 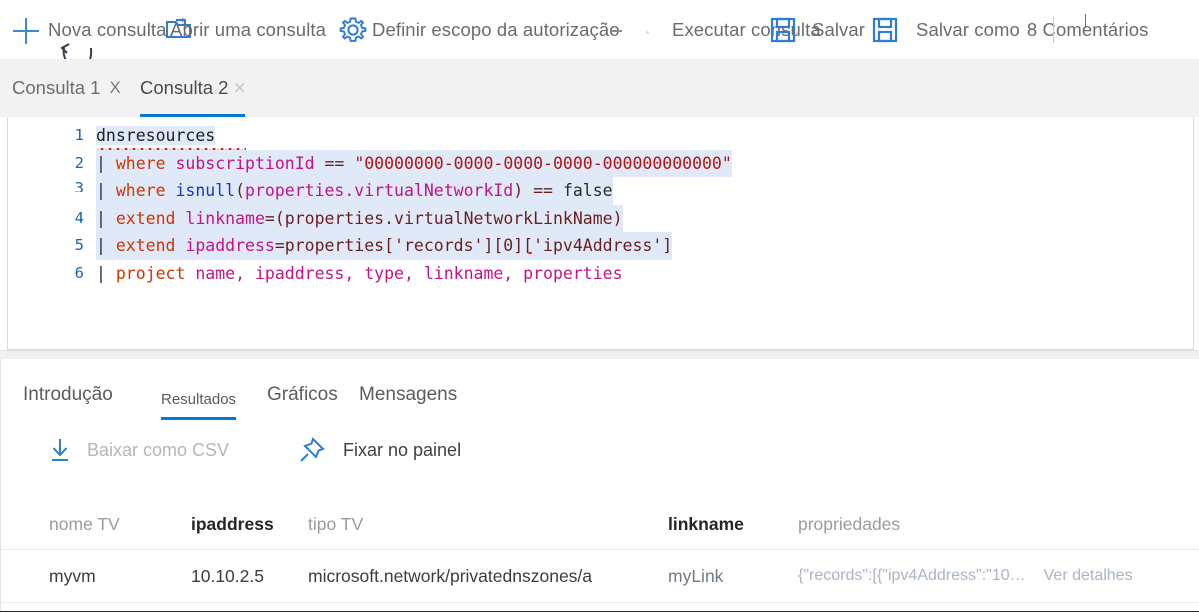 I want to click on save-as-button: Salvar como 8 Comentários, so click(x=1032, y=29).